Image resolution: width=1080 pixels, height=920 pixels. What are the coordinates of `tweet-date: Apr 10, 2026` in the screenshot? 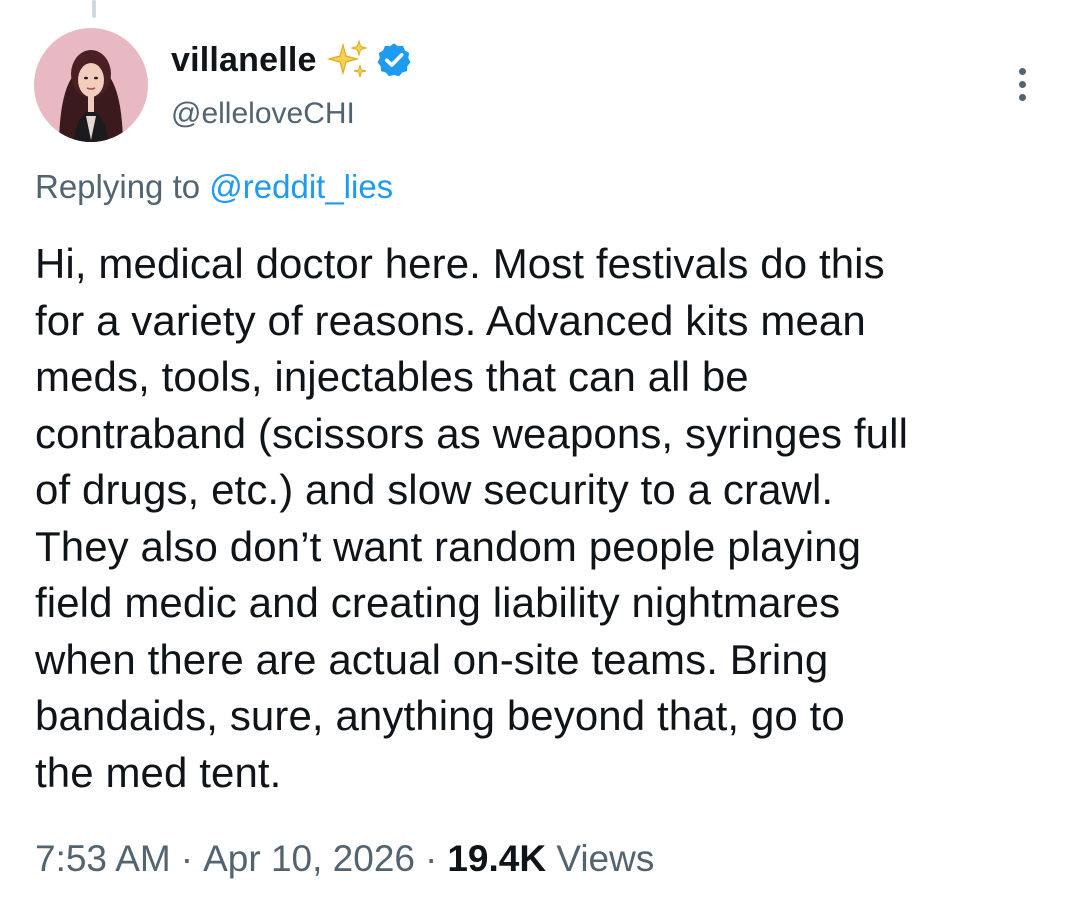 It's located at (309, 858).